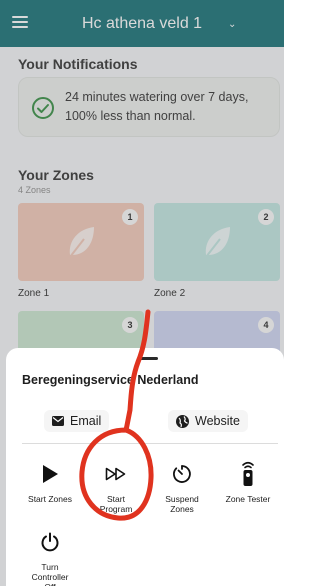  Describe the element at coordinates (116, 415) in the screenshot. I see `red-annotation-circle` at that location.